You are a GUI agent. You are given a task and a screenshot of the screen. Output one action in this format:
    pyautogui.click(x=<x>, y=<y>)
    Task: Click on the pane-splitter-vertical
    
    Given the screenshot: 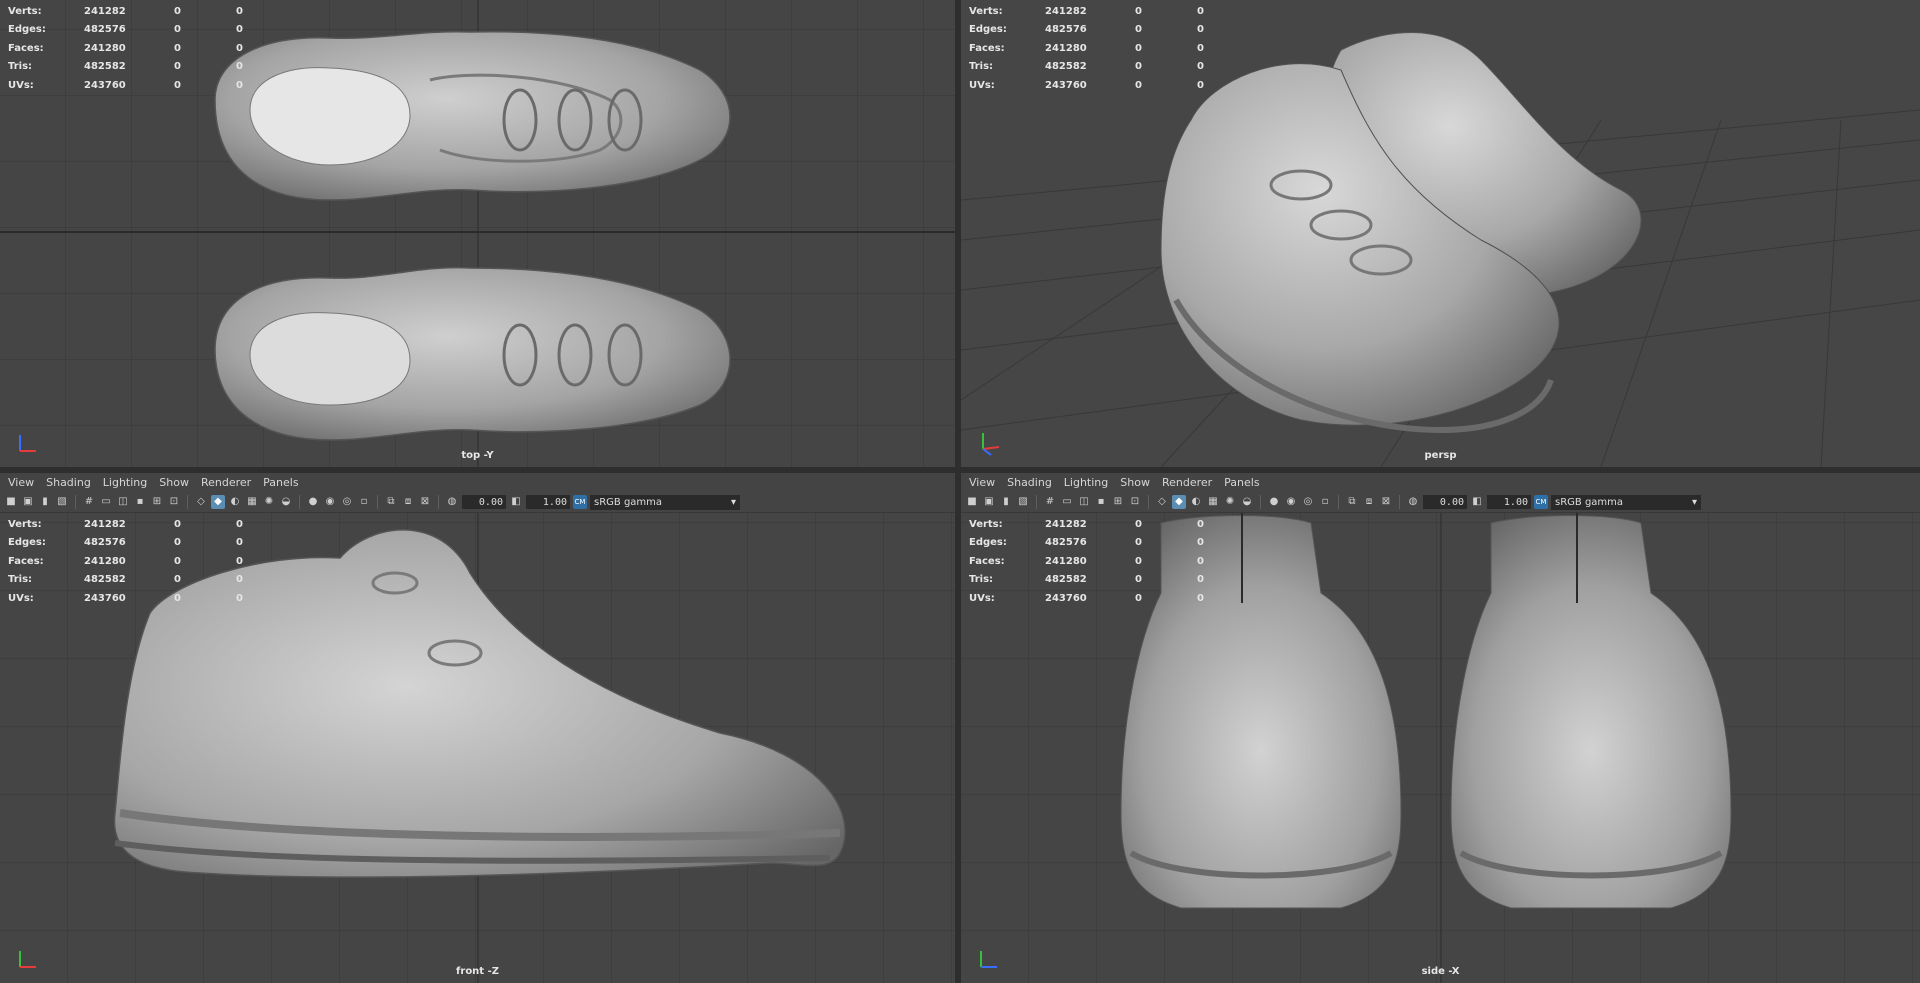 What is the action you would take?
    pyautogui.click(x=958, y=491)
    